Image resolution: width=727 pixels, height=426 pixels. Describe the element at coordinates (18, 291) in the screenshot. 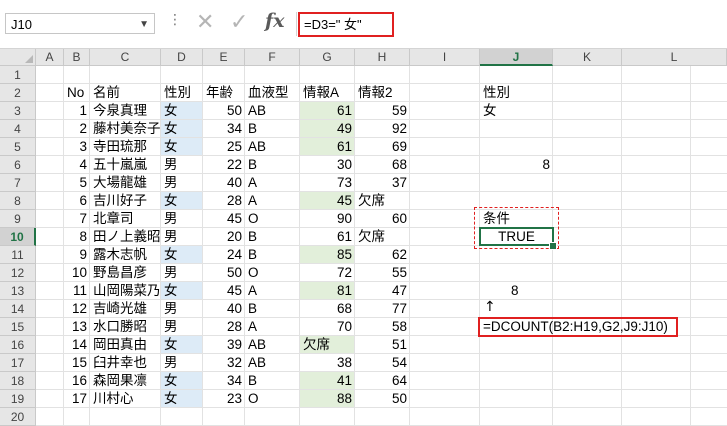

I see `row-header-13: 13` at that location.